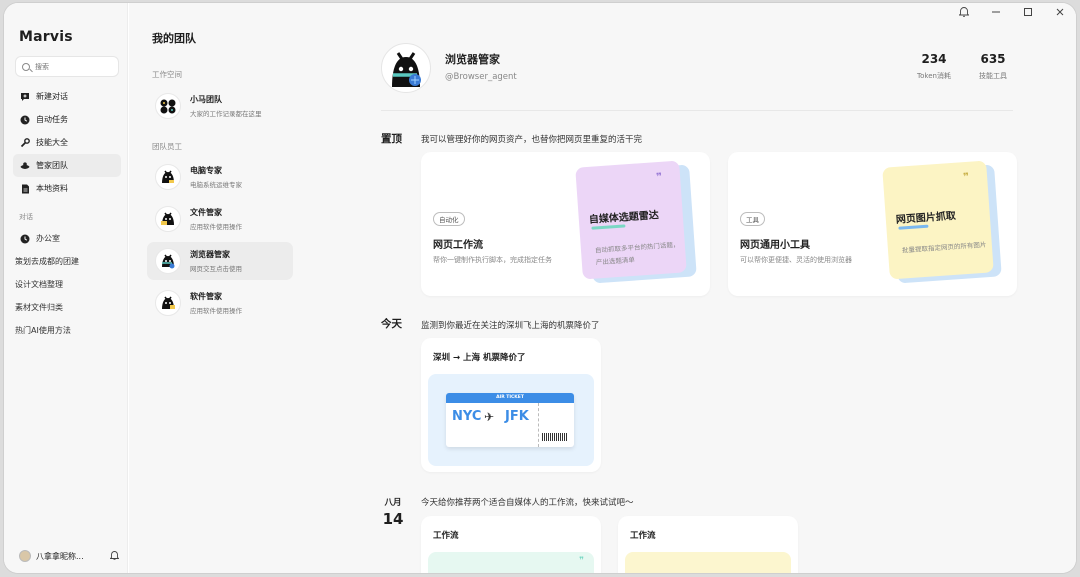  What do you see at coordinates (43, 330) in the screenshot?
I see `conversation-label: 热门AI使用方法` at bounding box center [43, 330].